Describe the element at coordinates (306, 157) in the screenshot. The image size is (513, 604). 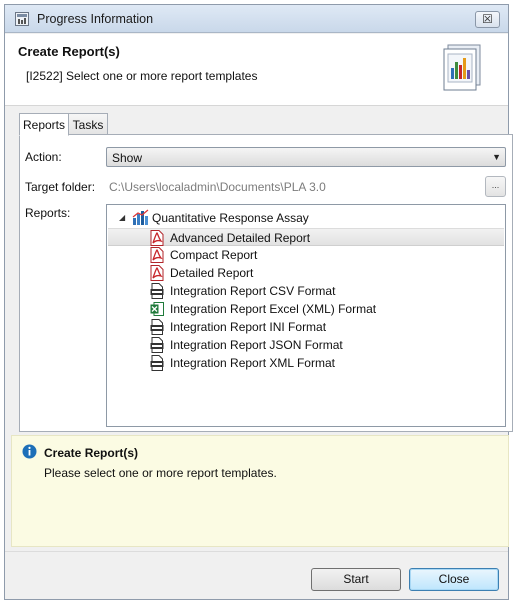
I see `action-dropdown: Show ▼` at that location.